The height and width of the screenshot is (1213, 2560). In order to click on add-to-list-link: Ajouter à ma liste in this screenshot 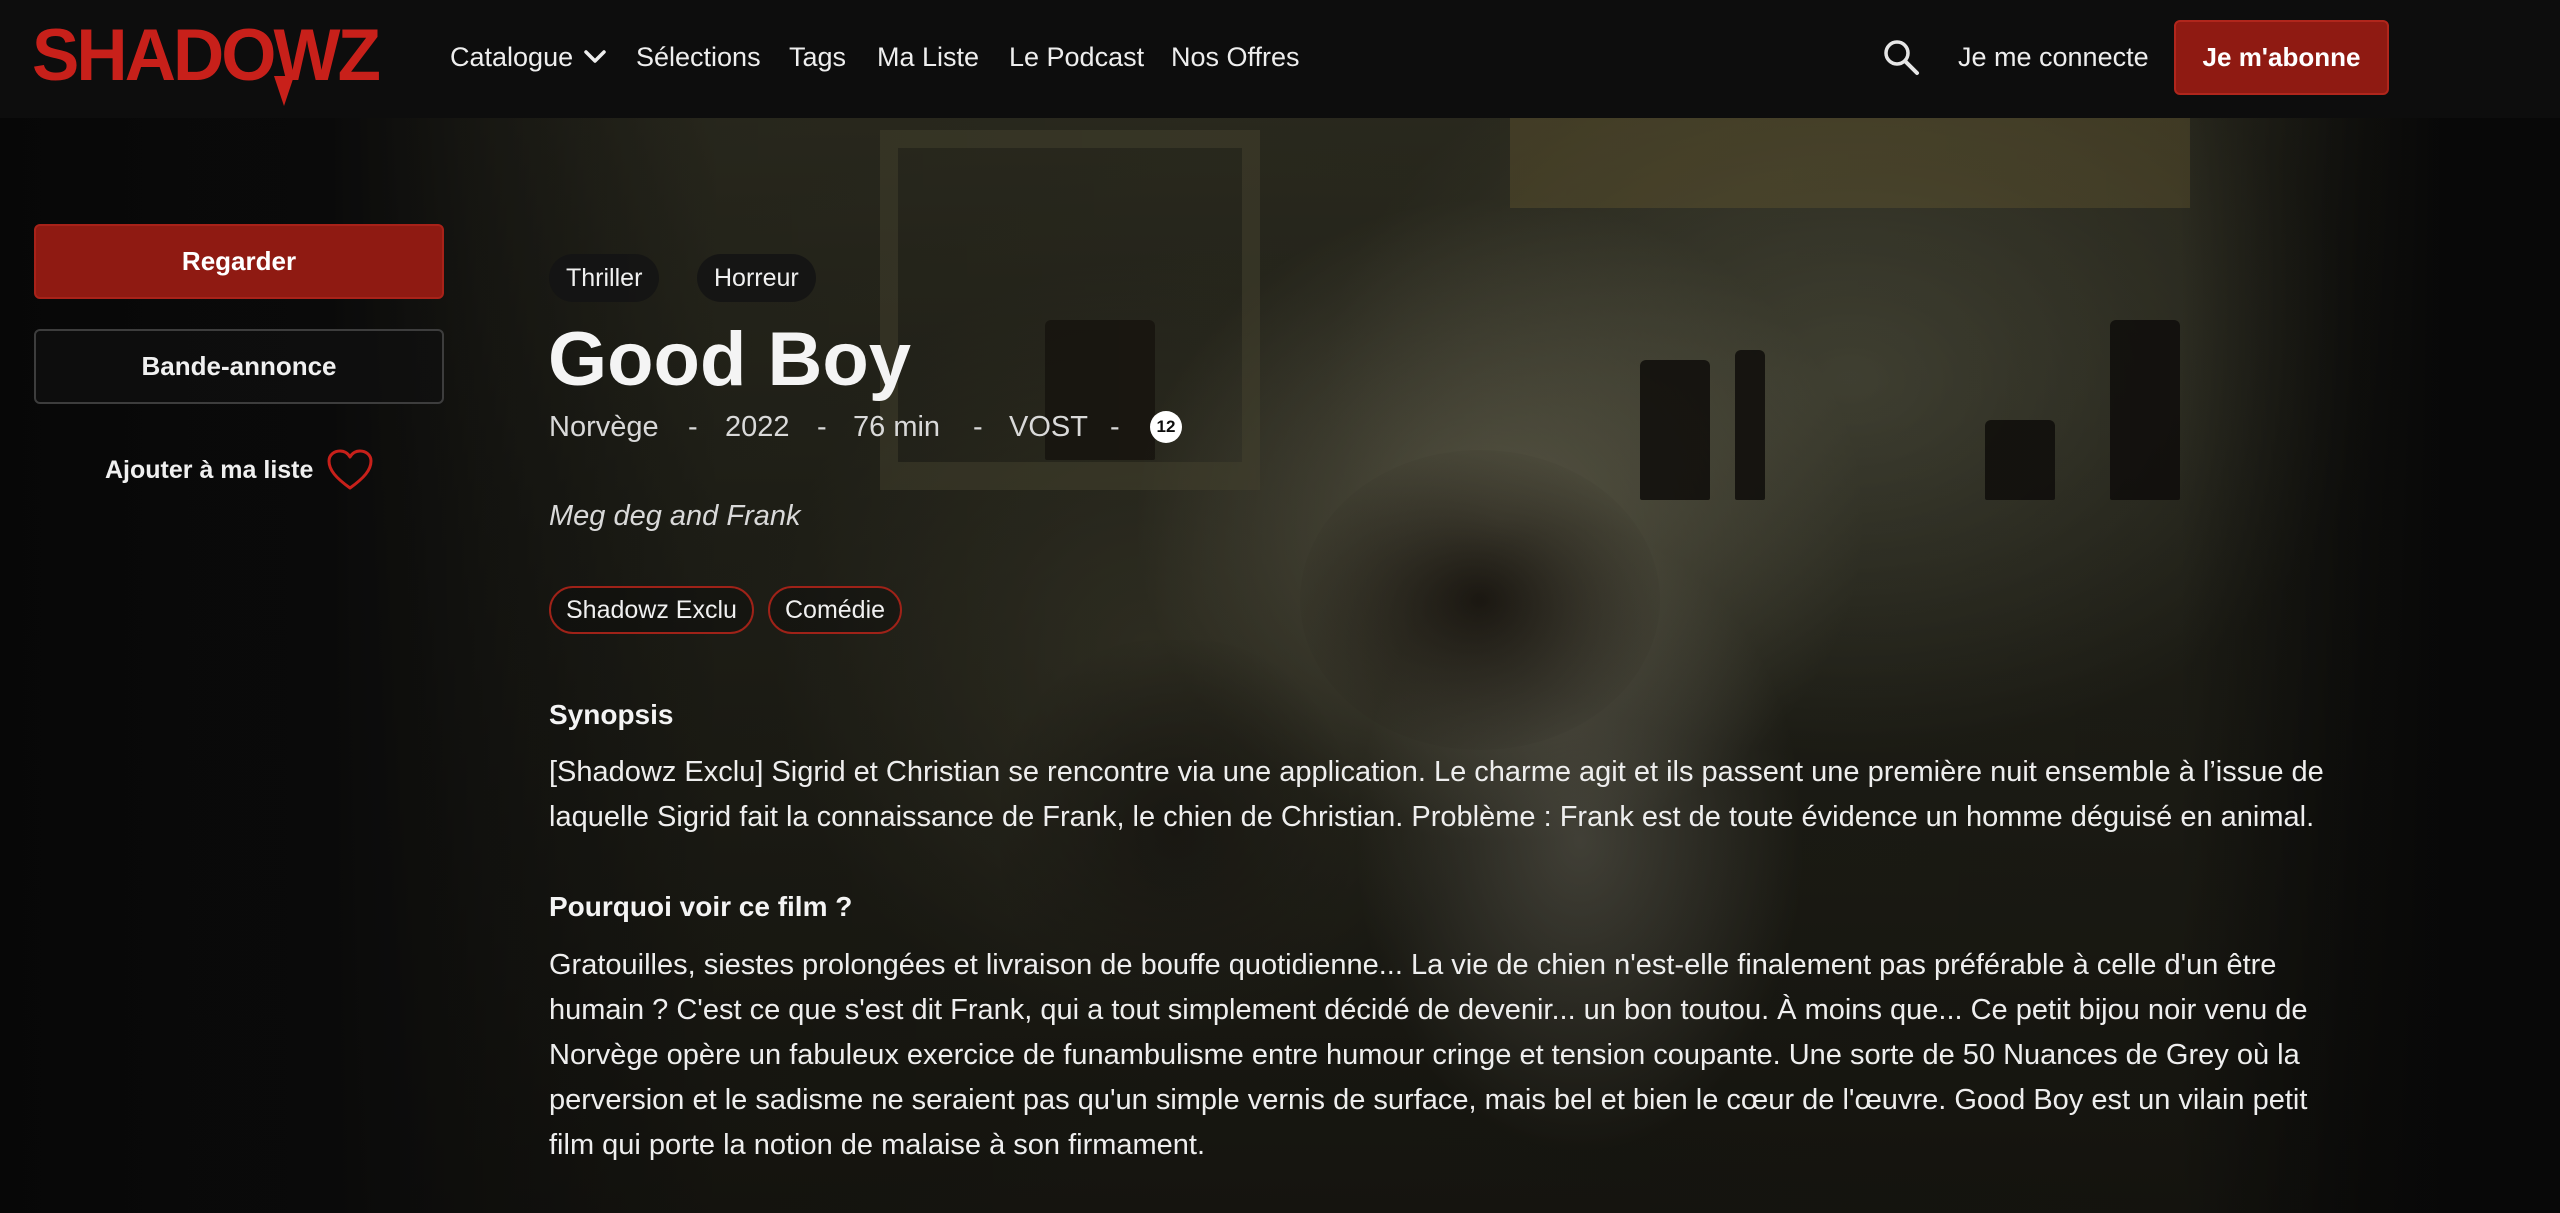, I will do `click(209, 470)`.